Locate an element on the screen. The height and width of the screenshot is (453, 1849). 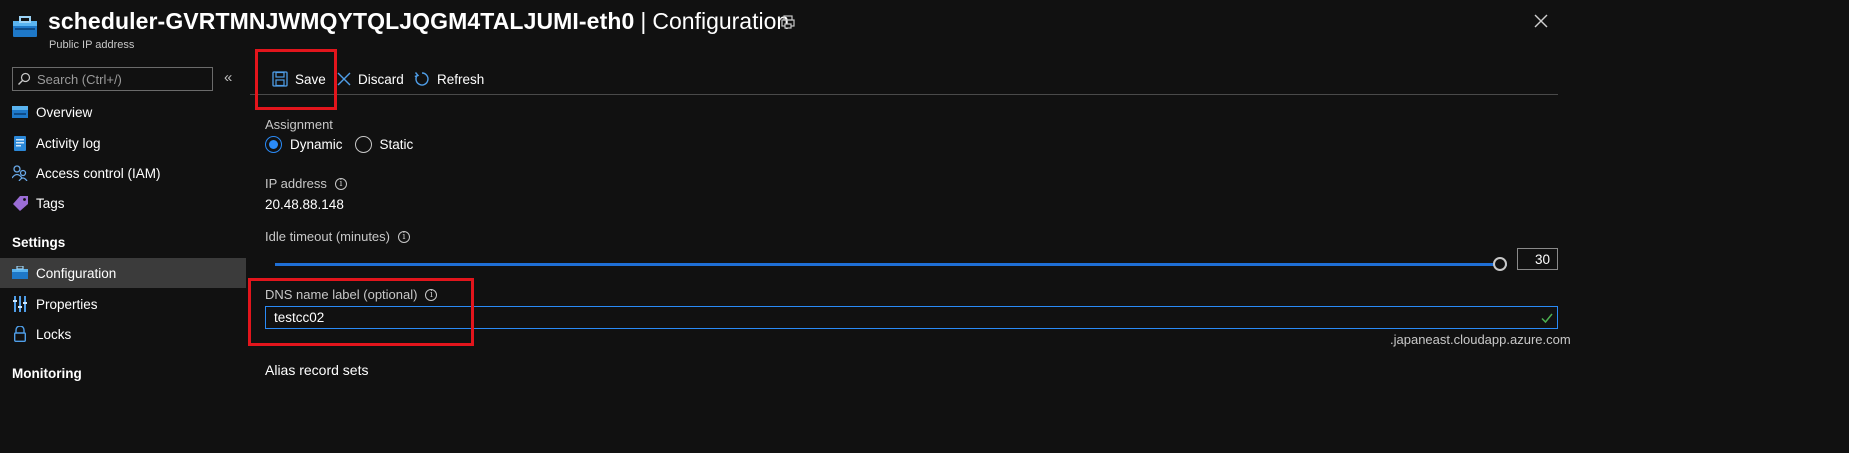
radio-circle-checked is located at coordinates (273, 144).